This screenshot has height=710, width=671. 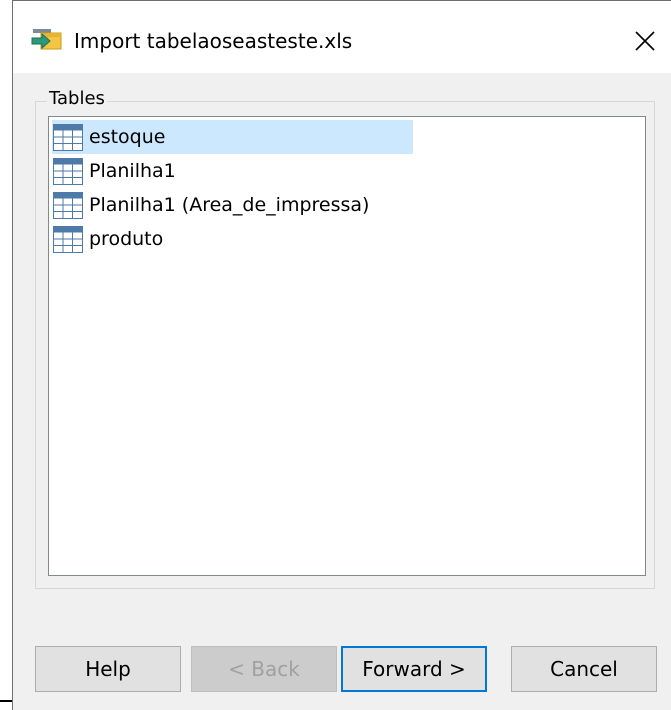 I want to click on background-line, so click(x=6, y=701).